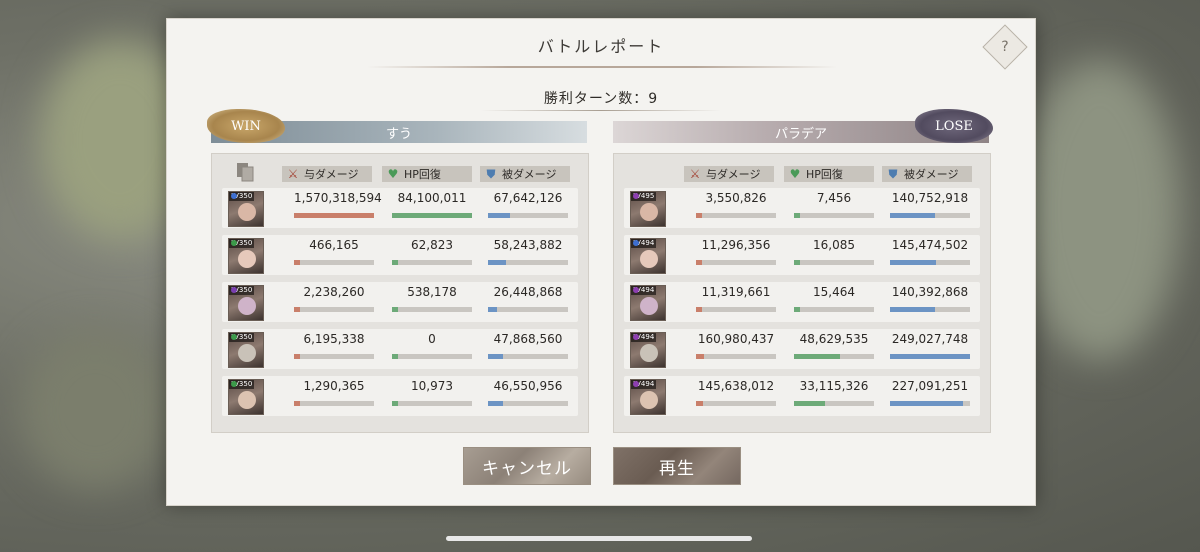 Image resolution: width=1200 pixels, height=552 pixels. Describe the element at coordinates (528, 198) in the screenshot. I see `taken-value: 67,642,126` at that location.